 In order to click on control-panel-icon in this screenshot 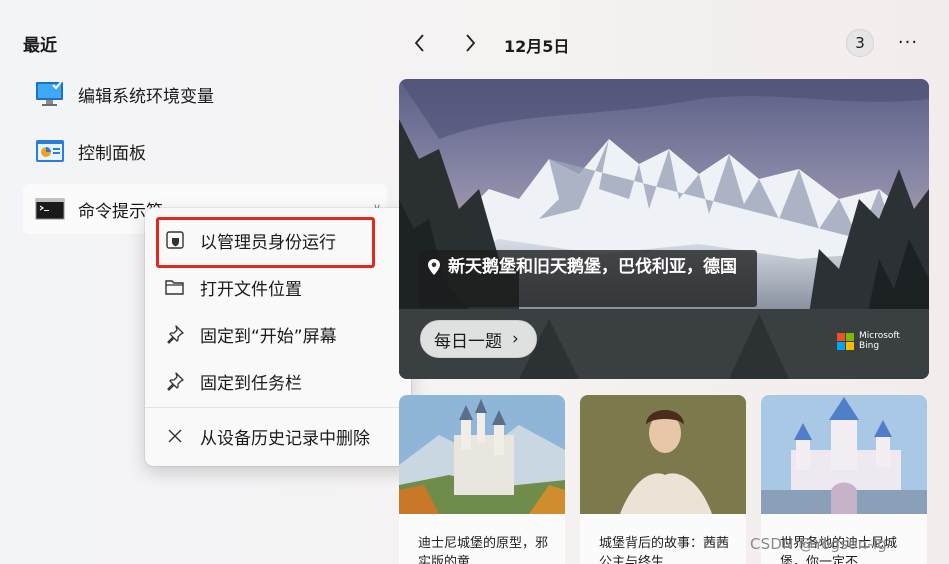, I will do `click(51, 151)`.